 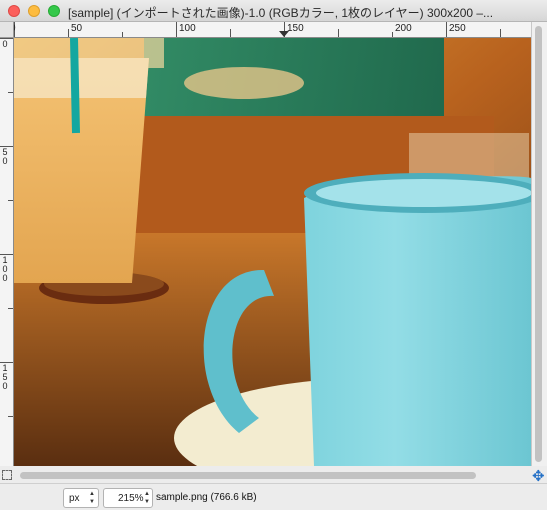 I want to click on horizontal-scroll-thumb, so click(x=248, y=475).